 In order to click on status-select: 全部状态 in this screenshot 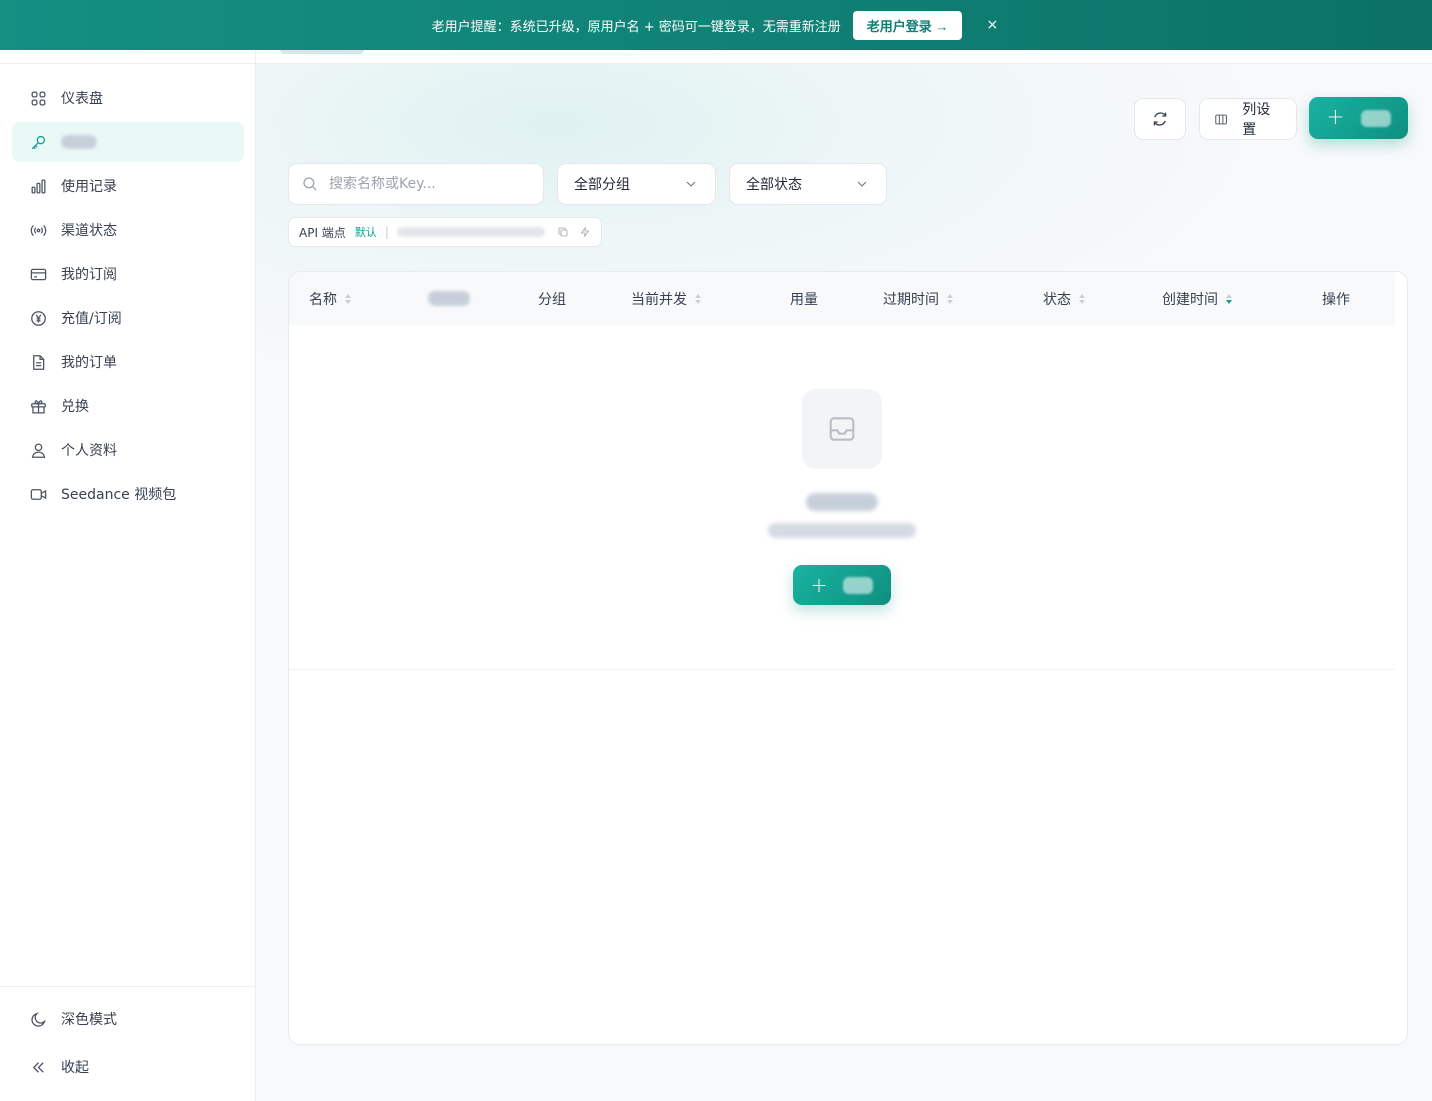, I will do `click(808, 184)`.